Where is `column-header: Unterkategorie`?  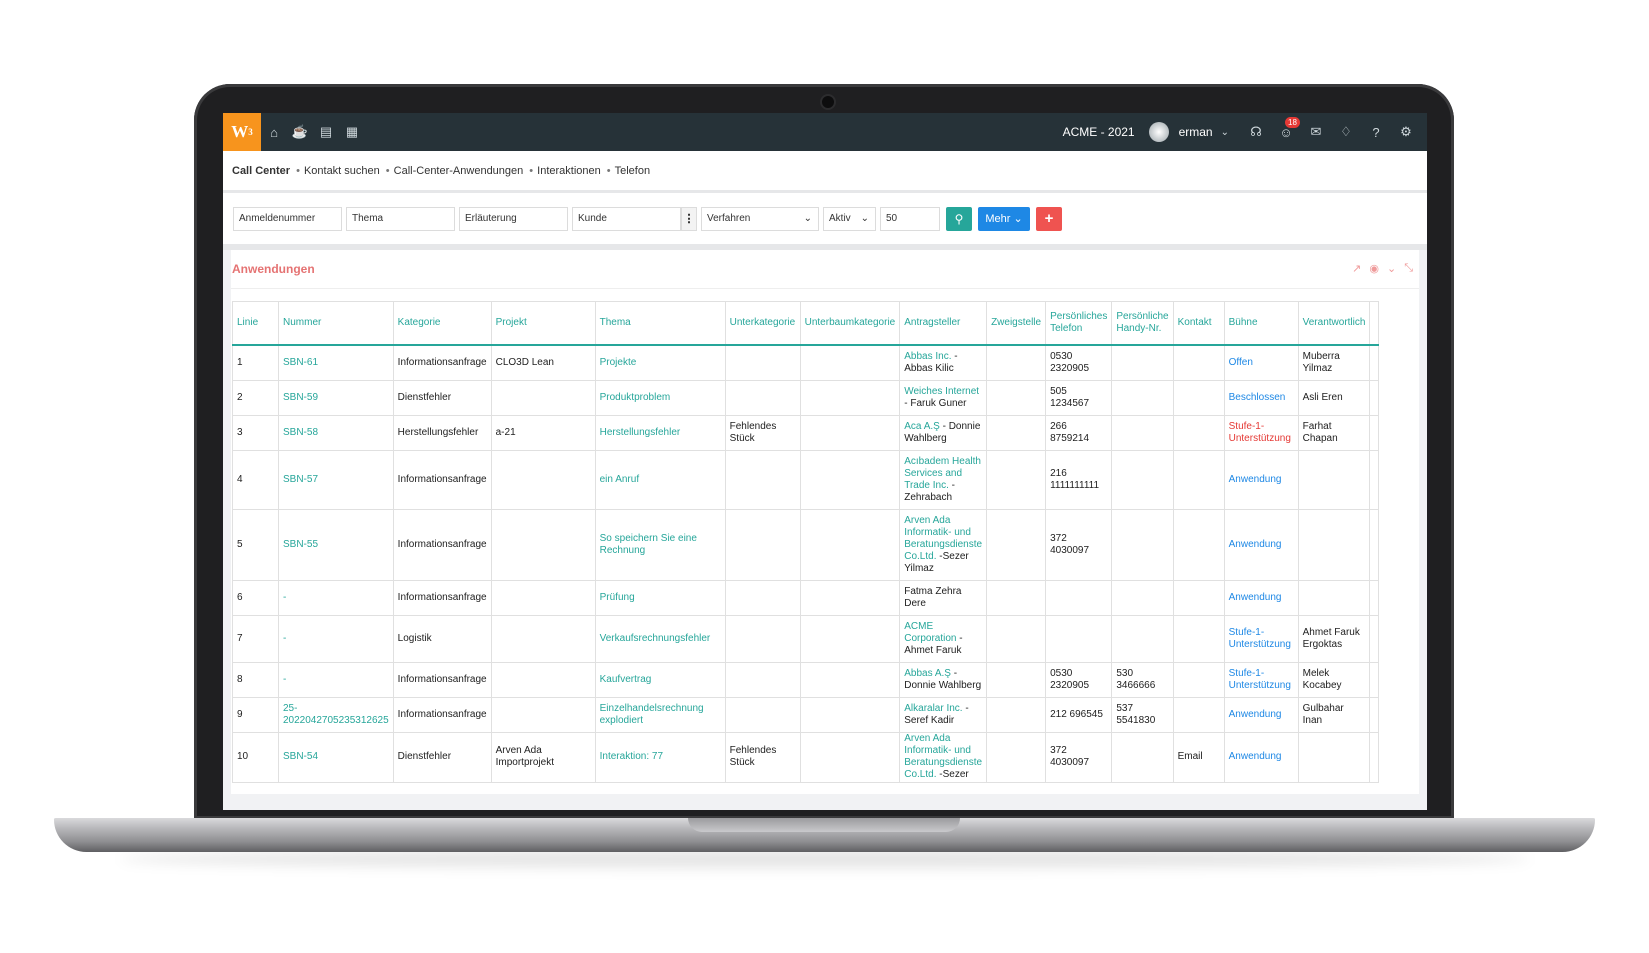 column-header: Unterkategorie is located at coordinates (762, 323).